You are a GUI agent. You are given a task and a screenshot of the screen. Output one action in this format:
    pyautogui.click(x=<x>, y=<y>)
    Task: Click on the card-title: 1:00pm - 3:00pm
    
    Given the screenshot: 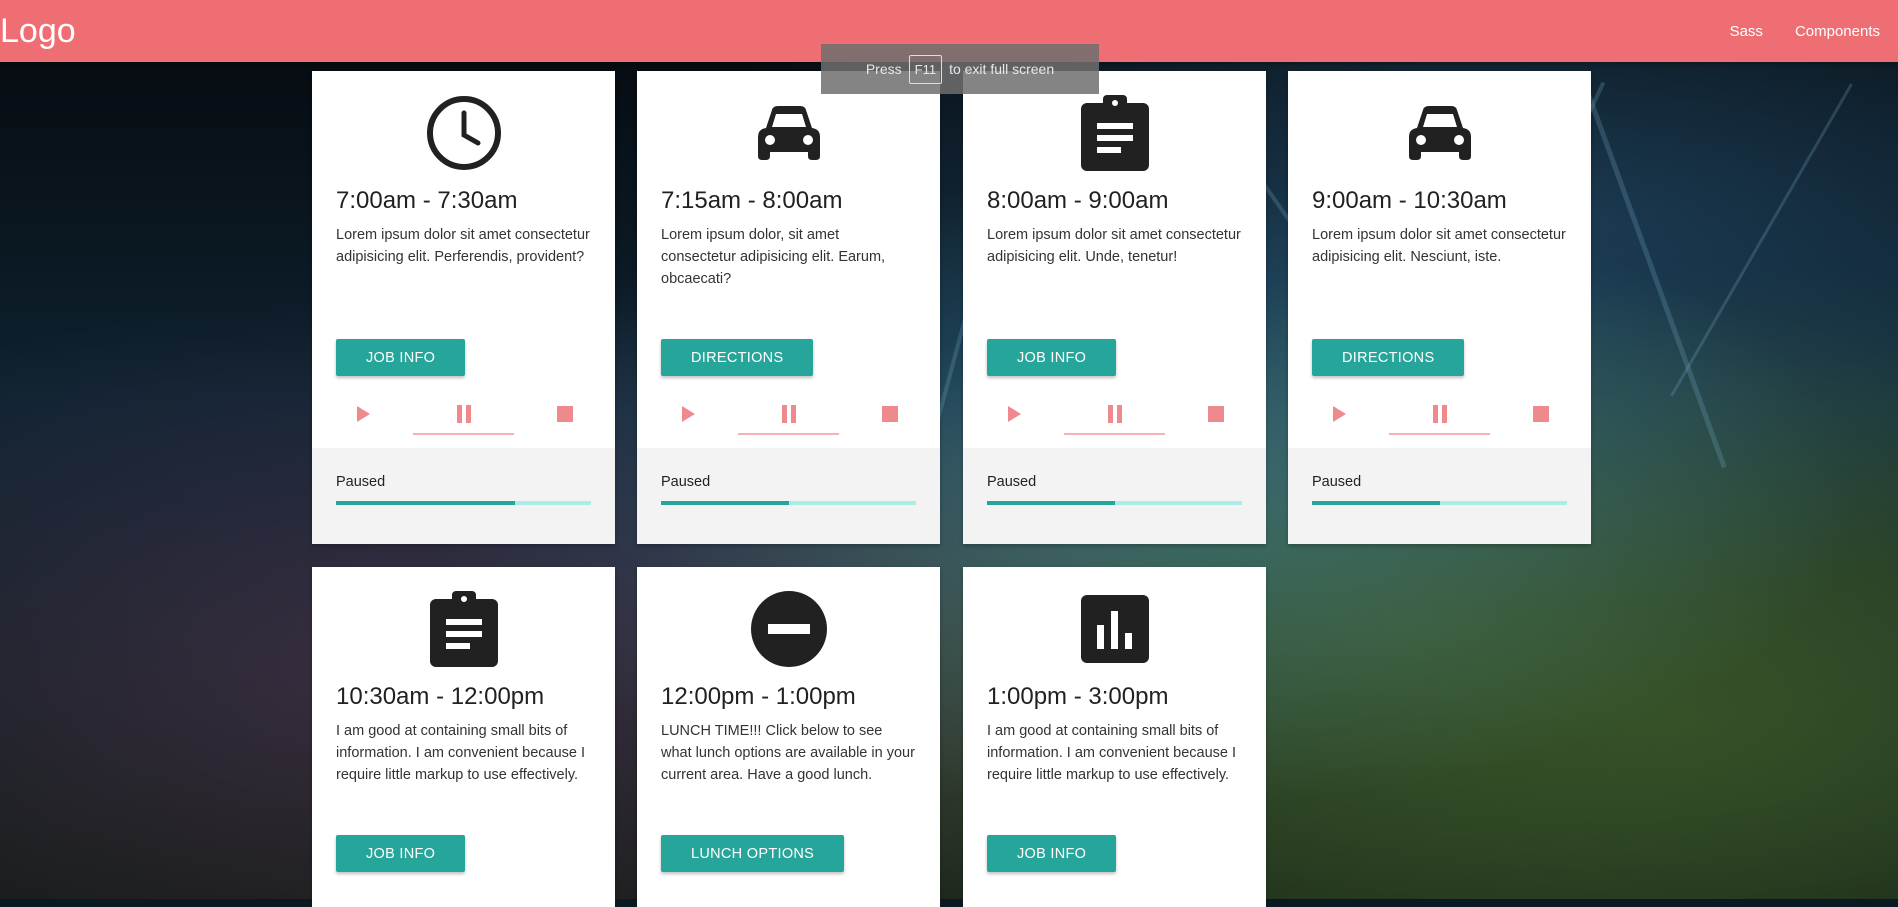 What is the action you would take?
    pyautogui.click(x=1078, y=696)
    